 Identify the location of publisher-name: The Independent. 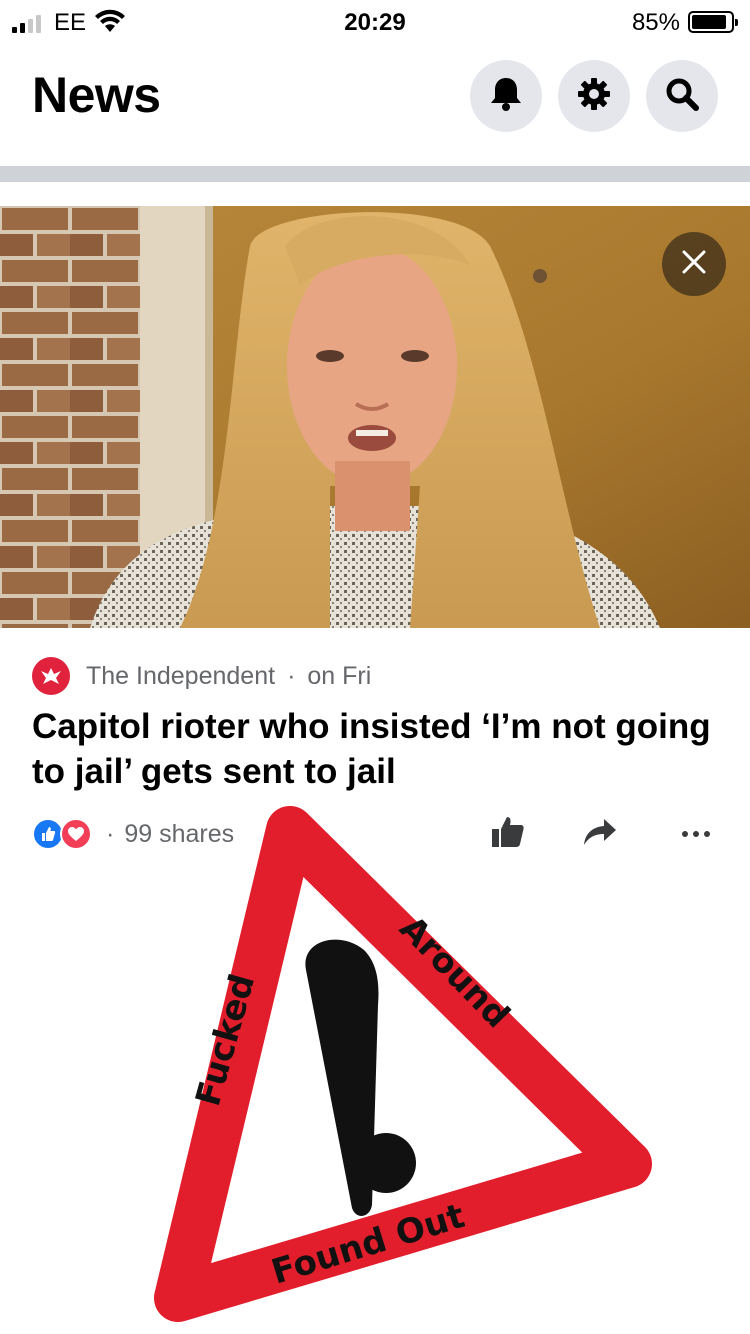
(180, 676).